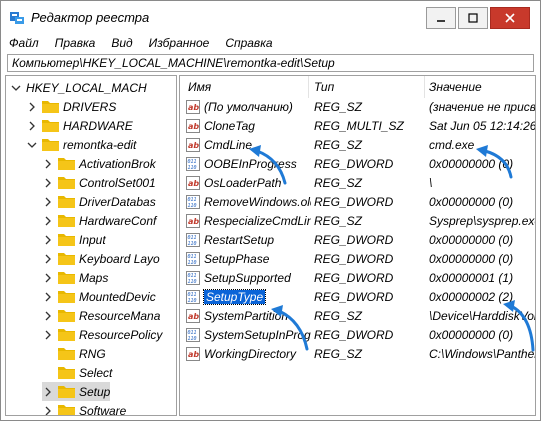 The image size is (541, 421). What do you see at coordinates (248, 43) in the screenshot?
I see `menu-help: Справка` at bounding box center [248, 43].